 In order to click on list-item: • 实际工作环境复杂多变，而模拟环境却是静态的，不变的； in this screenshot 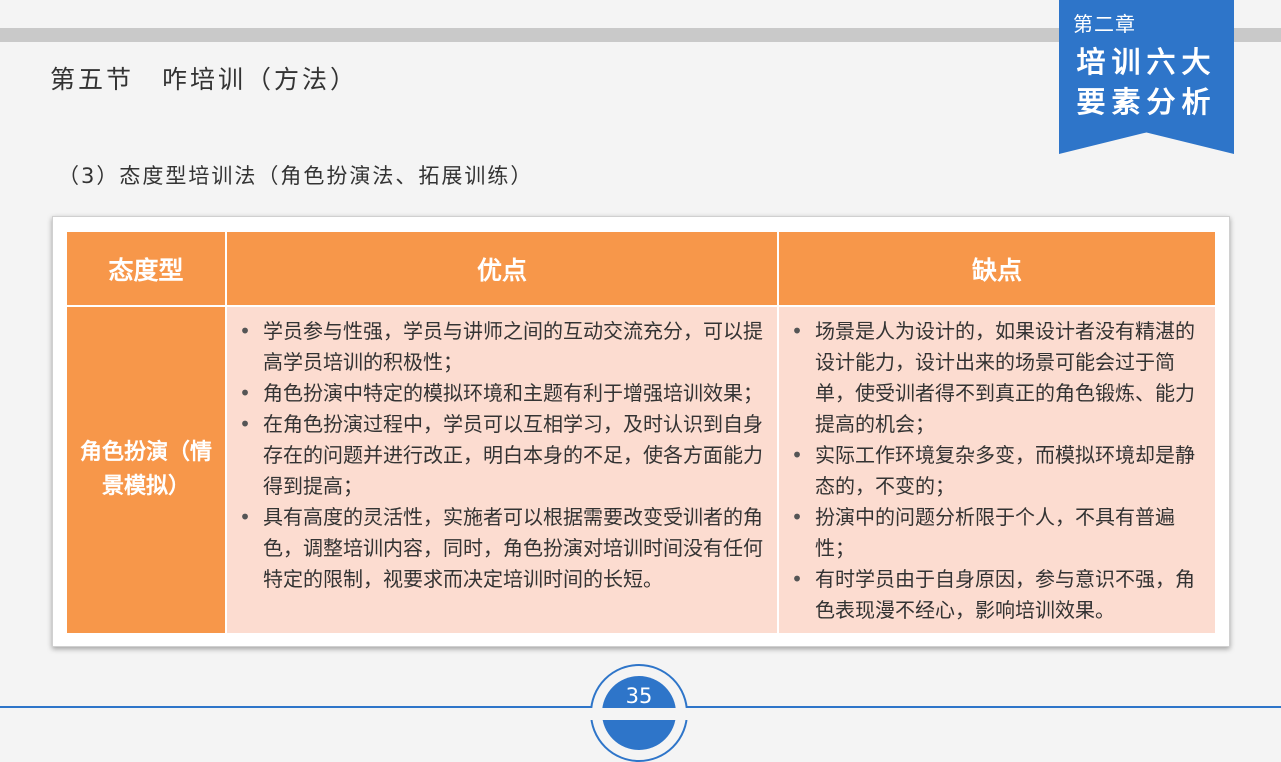, I will do `click(997, 471)`.